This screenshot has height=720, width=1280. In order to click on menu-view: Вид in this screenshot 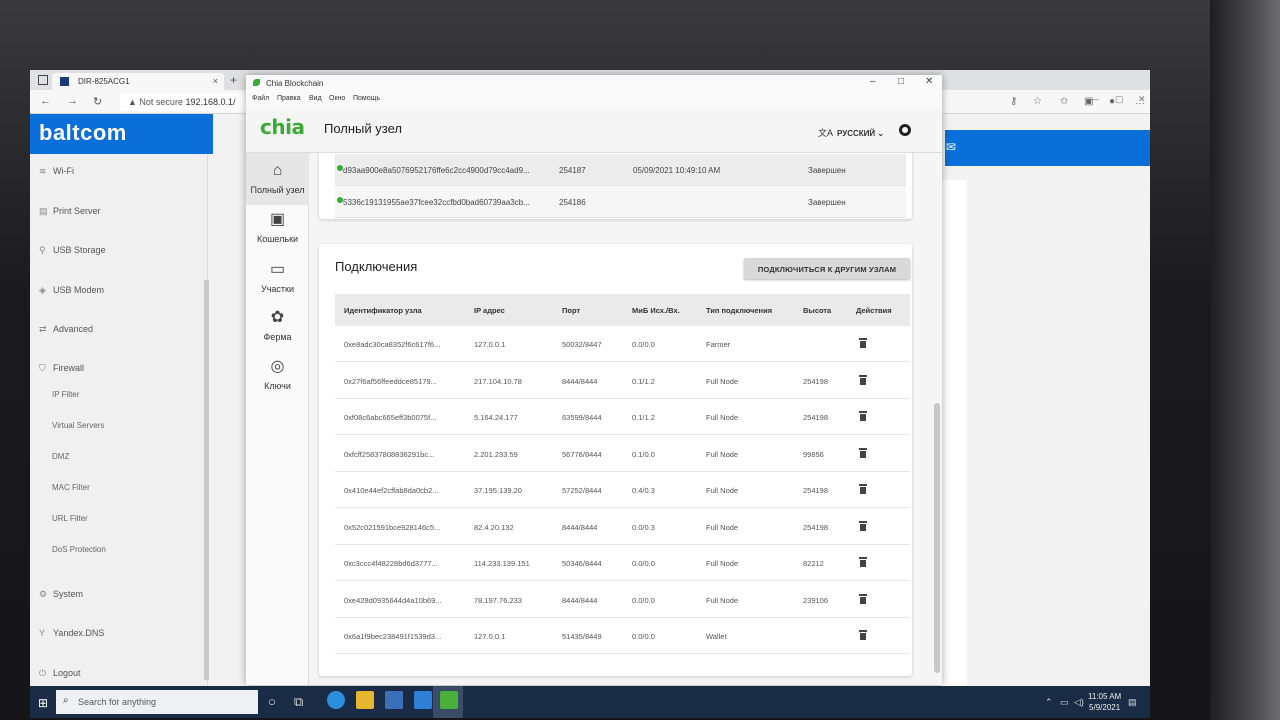, I will do `click(315, 98)`.